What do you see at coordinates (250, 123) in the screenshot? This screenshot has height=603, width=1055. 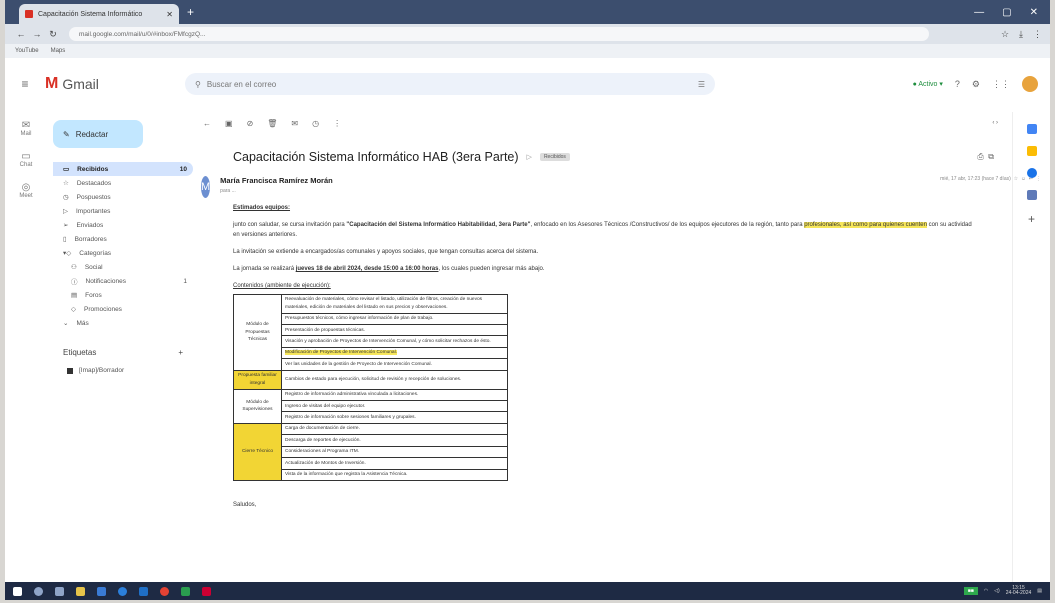 I see `report-spam-icon: ⊘` at bounding box center [250, 123].